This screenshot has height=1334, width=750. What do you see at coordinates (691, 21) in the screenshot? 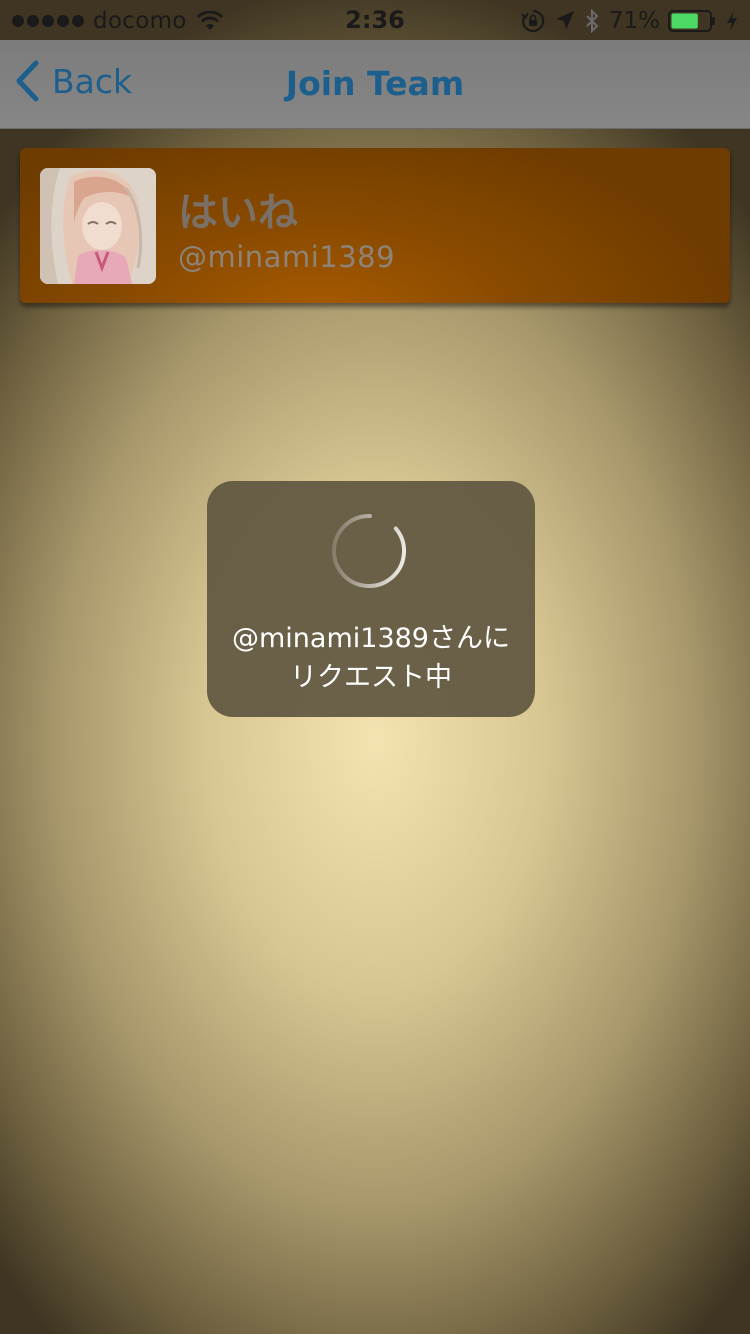
I see `battery-icon` at bounding box center [691, 21].